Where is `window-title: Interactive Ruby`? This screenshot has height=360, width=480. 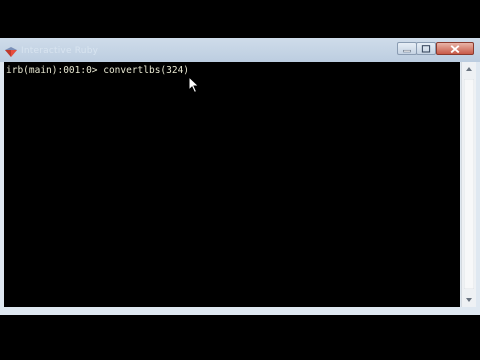 window-title: Interactive Ruby is located at coordinates (60, 51).